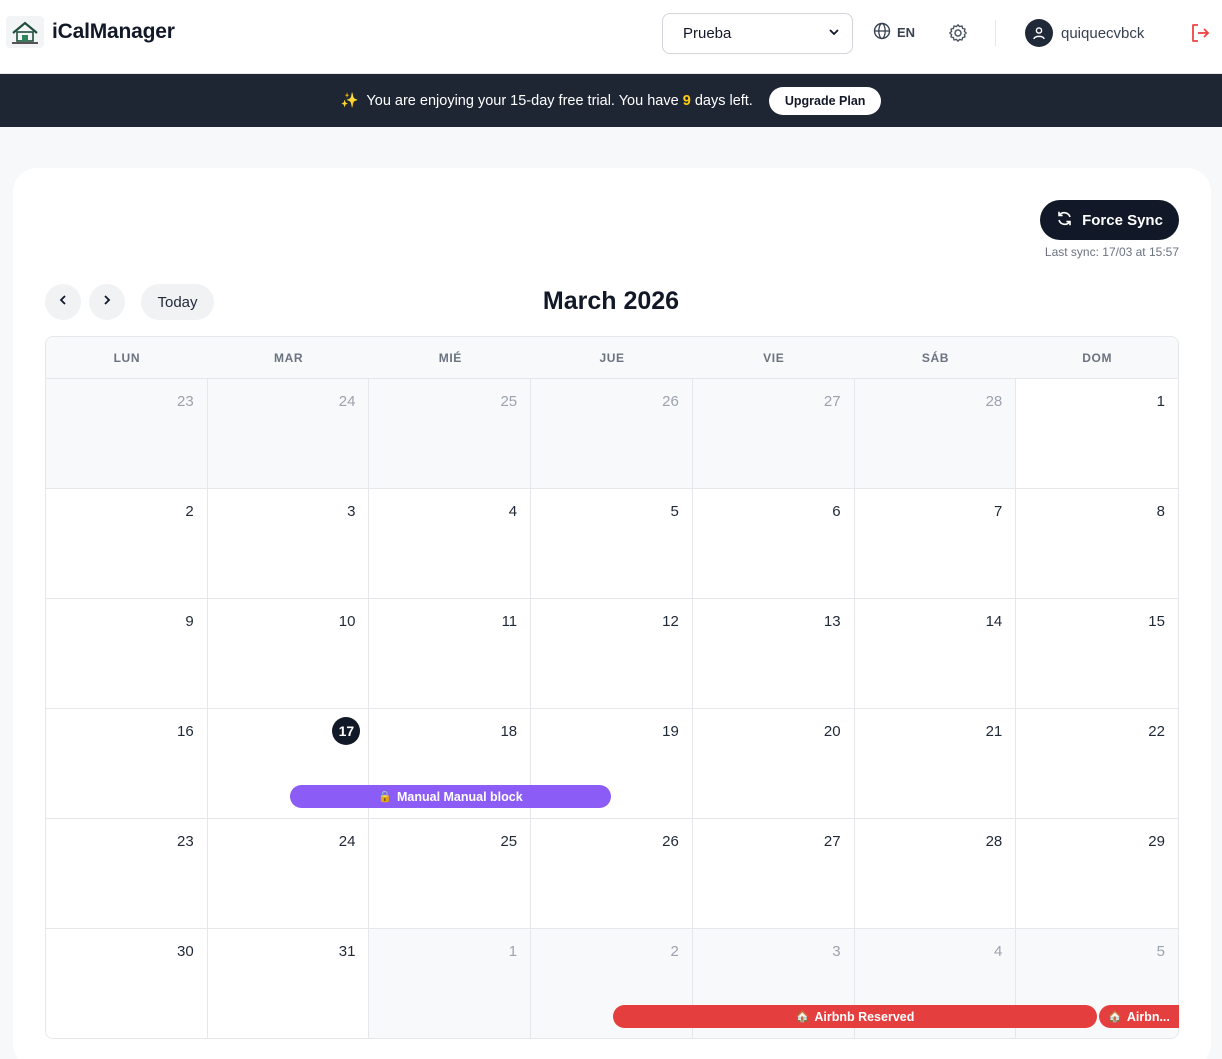 The height and width of the screenshot is (1059, 1222). Describe the element at coordinates (1102, 33) in the screenshot. I see `username: quiquecvbck` at that location.